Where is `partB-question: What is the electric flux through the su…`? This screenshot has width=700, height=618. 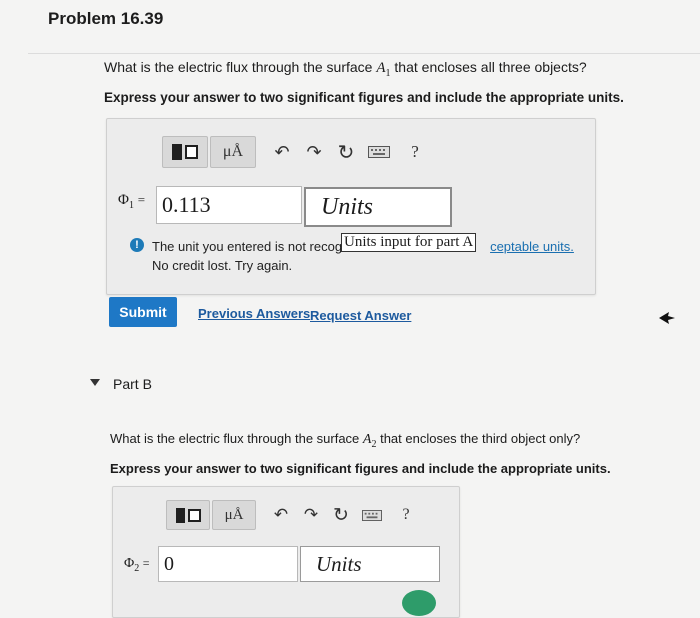
partB-question: What is the electric flux through the su… is located at coordinates (345, 440).